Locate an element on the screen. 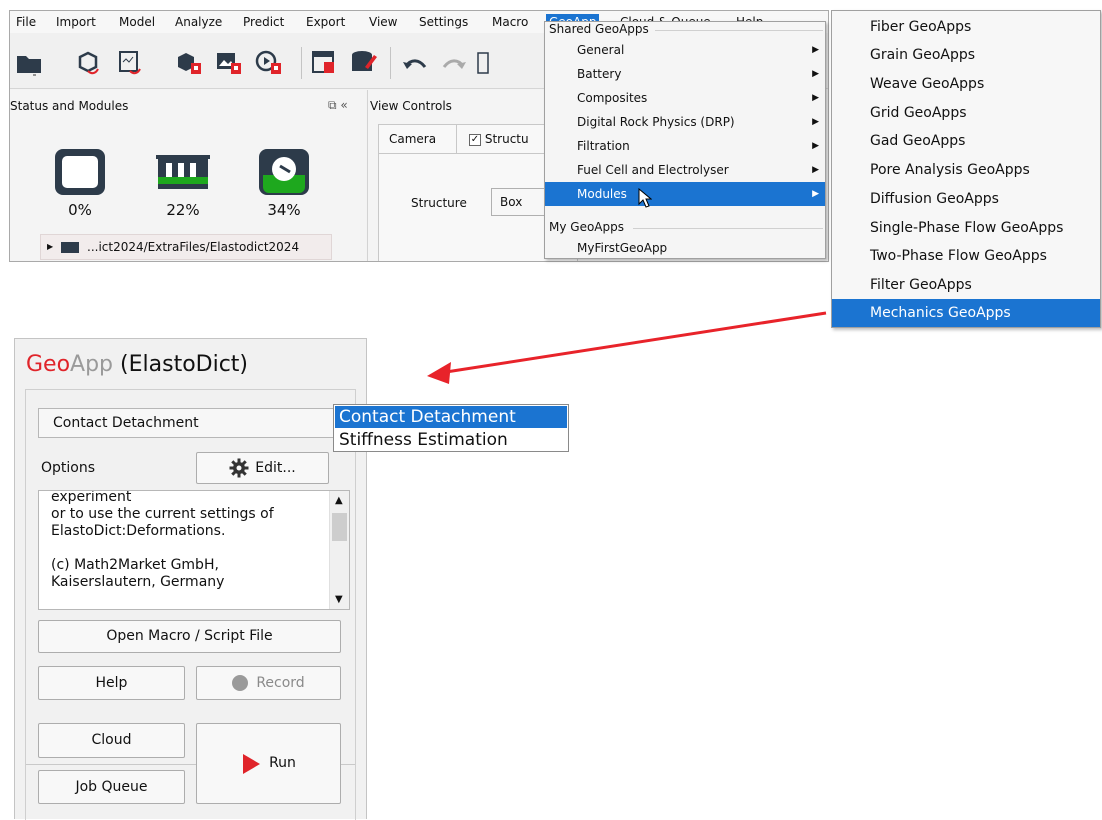  record-button: Record is located at coordinates (268, 683).